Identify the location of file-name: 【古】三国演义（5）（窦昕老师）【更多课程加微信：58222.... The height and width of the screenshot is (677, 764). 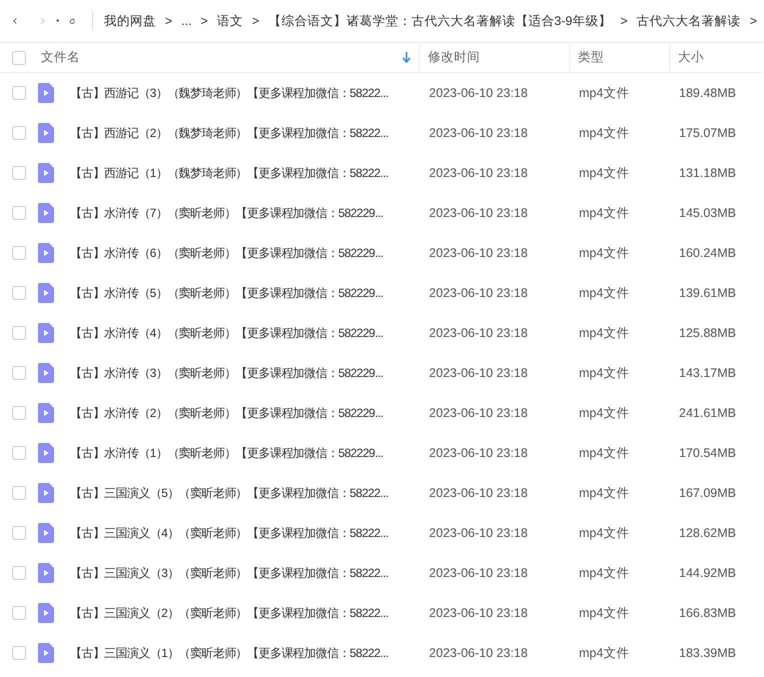
(229, 493).